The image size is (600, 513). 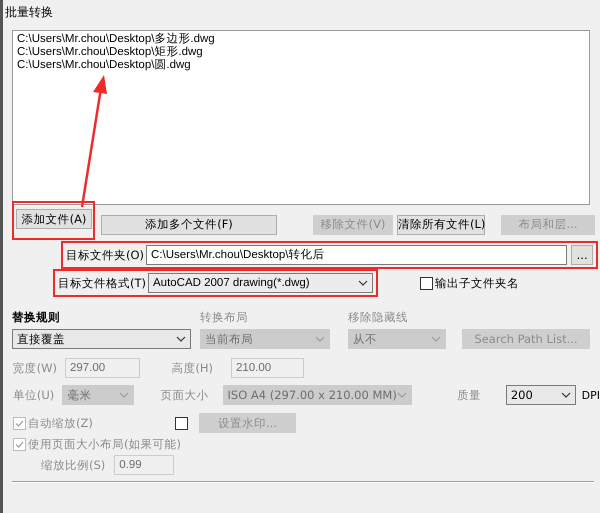 I want to click on field-label: 目标文件夹(O), so click(x=105, y=255).